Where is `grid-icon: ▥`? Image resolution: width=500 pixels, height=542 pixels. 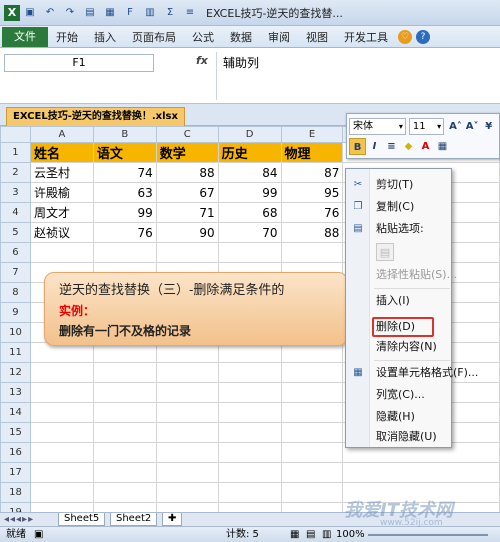 grid-icon: ▥ is located at coordinates (150, 13).